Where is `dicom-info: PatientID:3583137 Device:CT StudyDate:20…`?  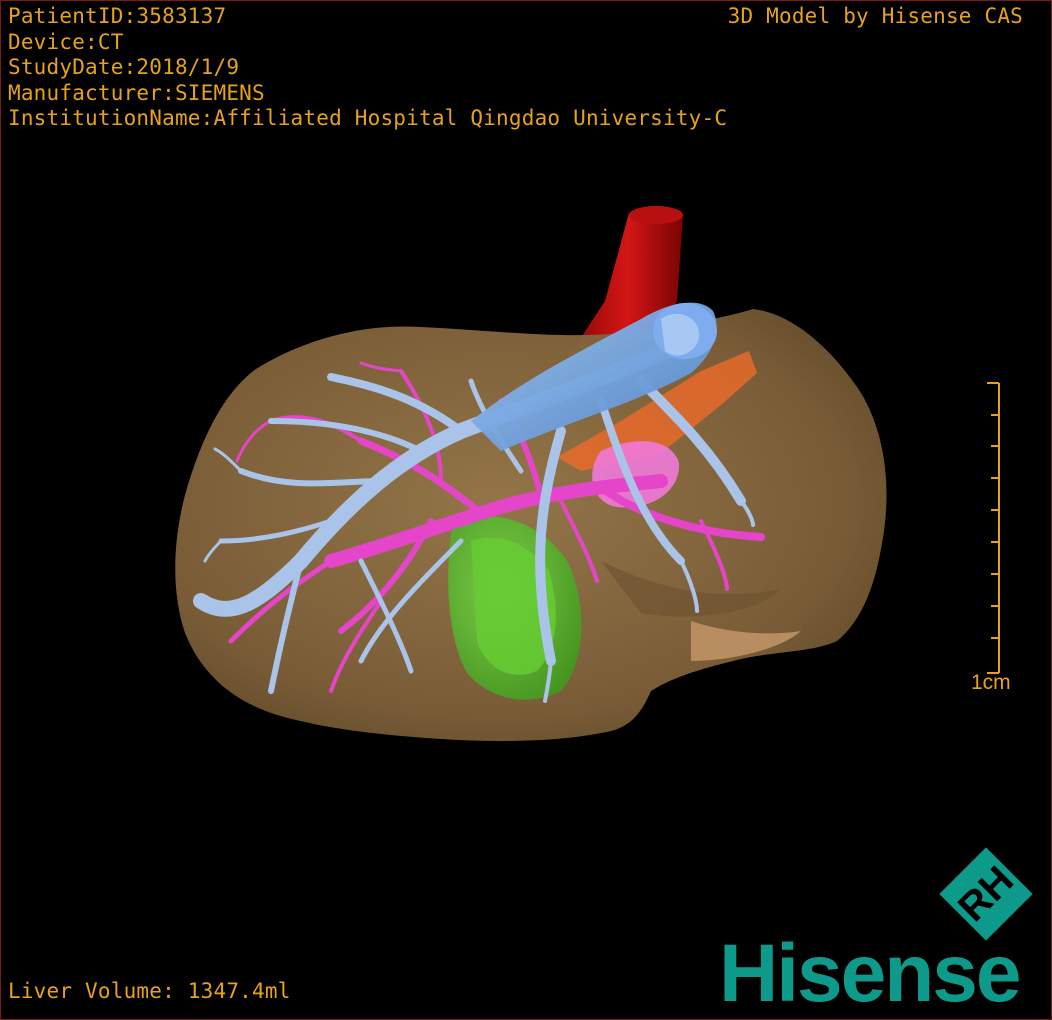 dicom-info: PatientID:3583137 Device:CT StudyDate:20… is located at coordinates (367, 68).